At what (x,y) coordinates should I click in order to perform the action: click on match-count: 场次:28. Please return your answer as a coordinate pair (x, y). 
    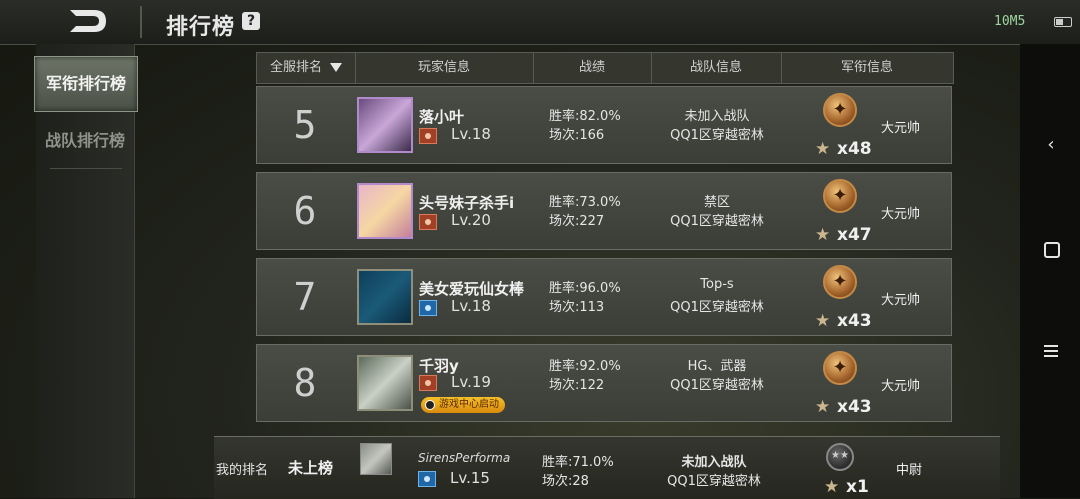
    Looking at the image, I should click on (565, 481).